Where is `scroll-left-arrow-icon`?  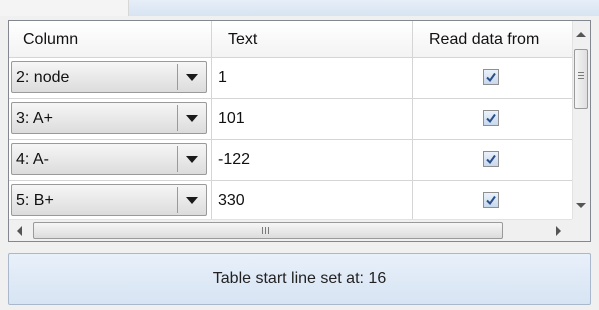 scroll-left-arrow-icon is located at coordinates (19, 231).